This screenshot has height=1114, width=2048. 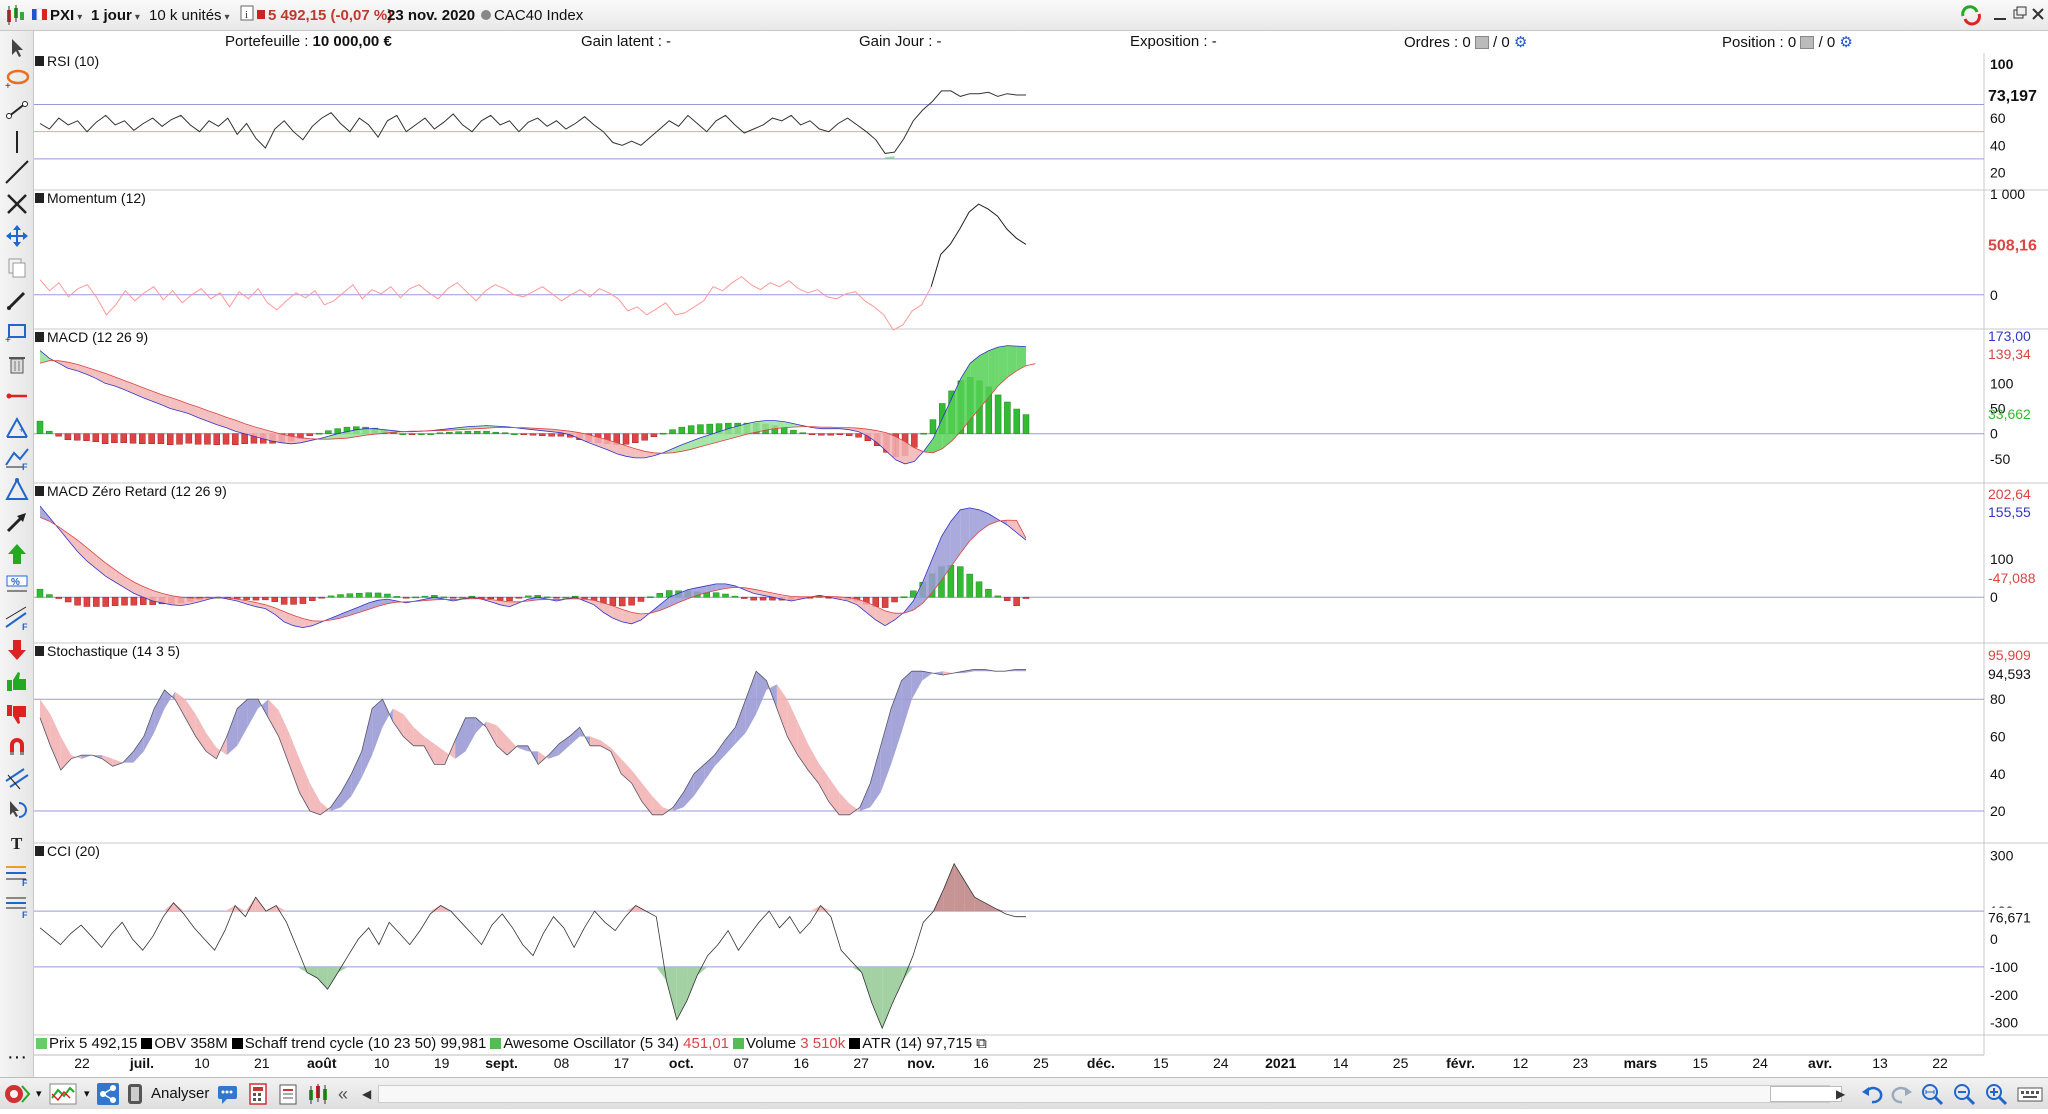 What do you see at coordinates (1040, 258) in the screenshot?
I see `indicator-pane-1: Momentum (12) 1 000 0 508,16` at bounding box center [1040, 258].